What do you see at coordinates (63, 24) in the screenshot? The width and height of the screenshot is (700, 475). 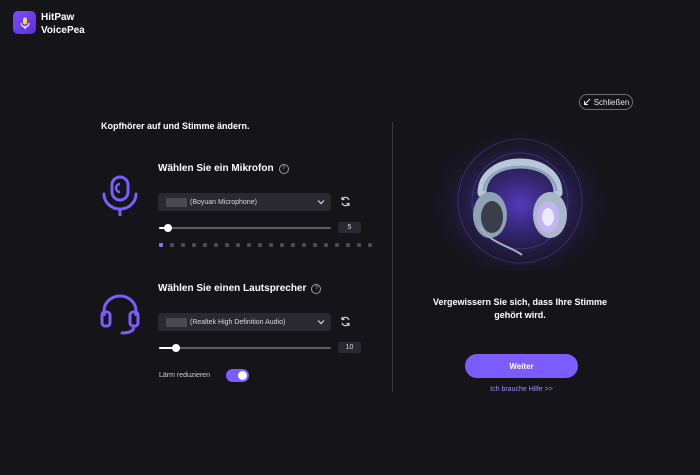 I see `app-name: HitPaw VoicePea` at bounding box center [63, 24].